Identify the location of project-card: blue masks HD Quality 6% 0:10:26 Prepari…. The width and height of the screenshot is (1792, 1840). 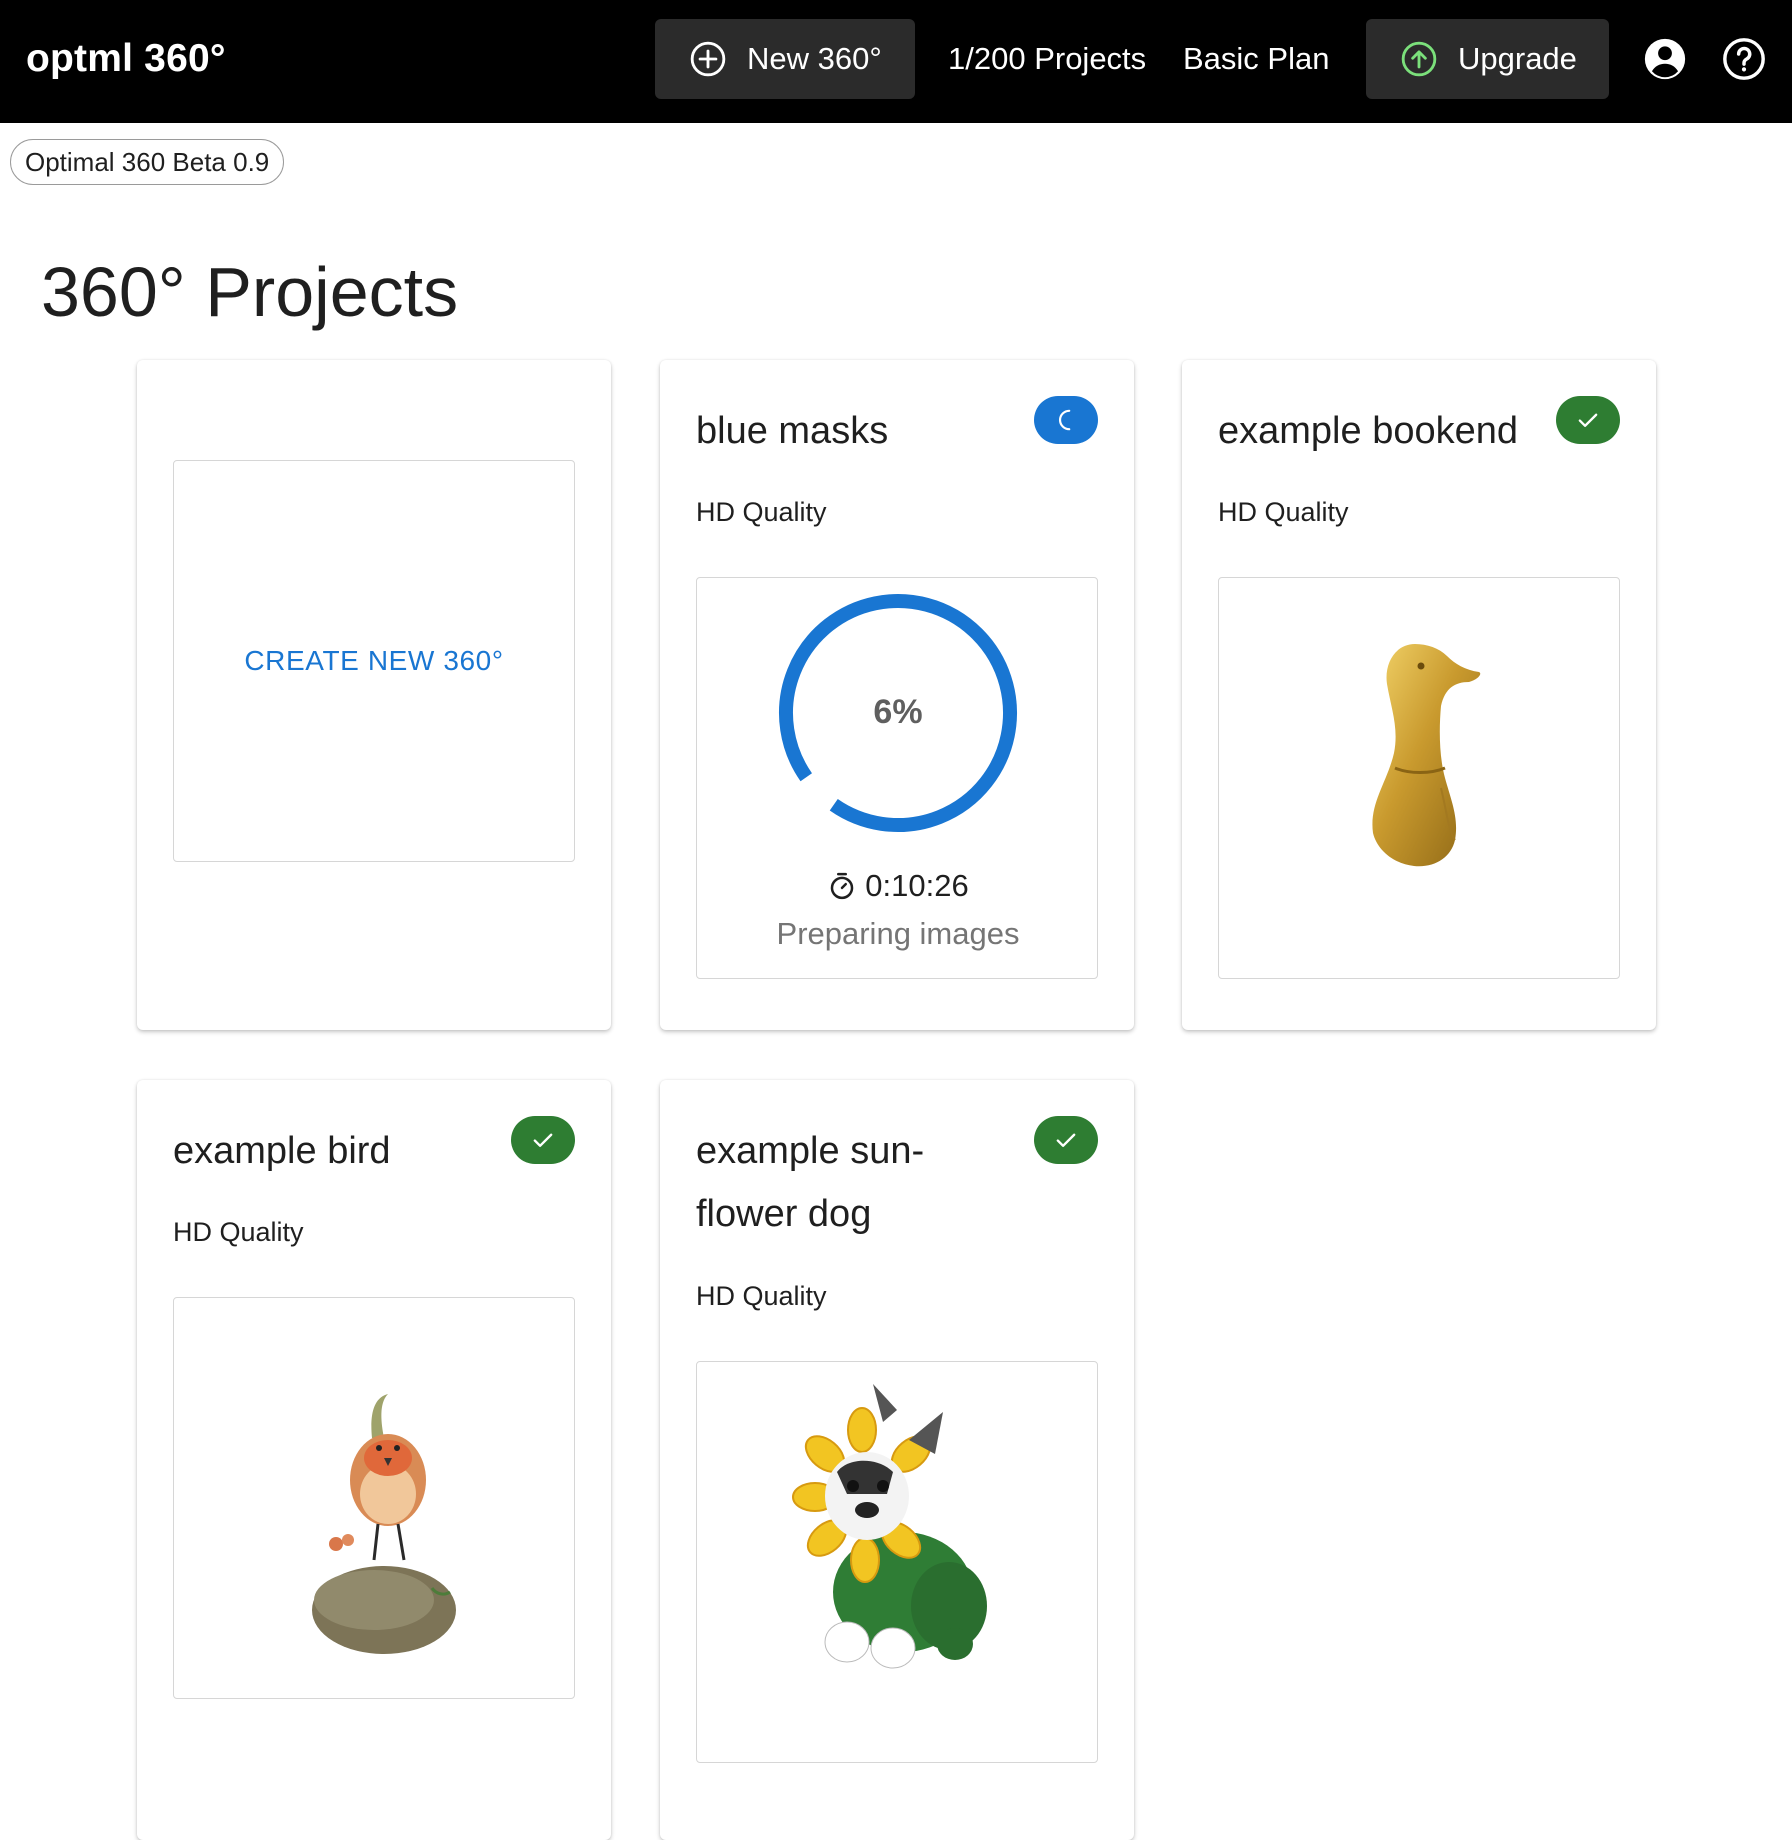
(897, 695).